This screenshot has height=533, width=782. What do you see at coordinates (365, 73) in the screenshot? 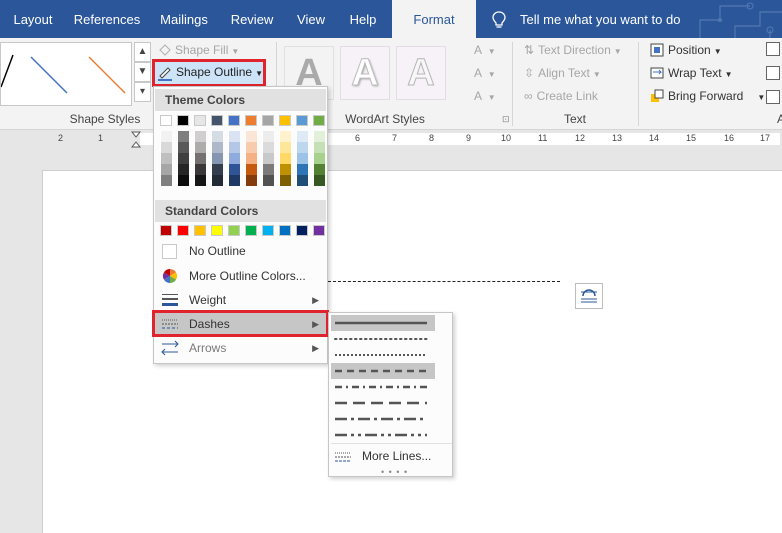
I see `wordart-style-2: A` at bounding box center [365, 73].